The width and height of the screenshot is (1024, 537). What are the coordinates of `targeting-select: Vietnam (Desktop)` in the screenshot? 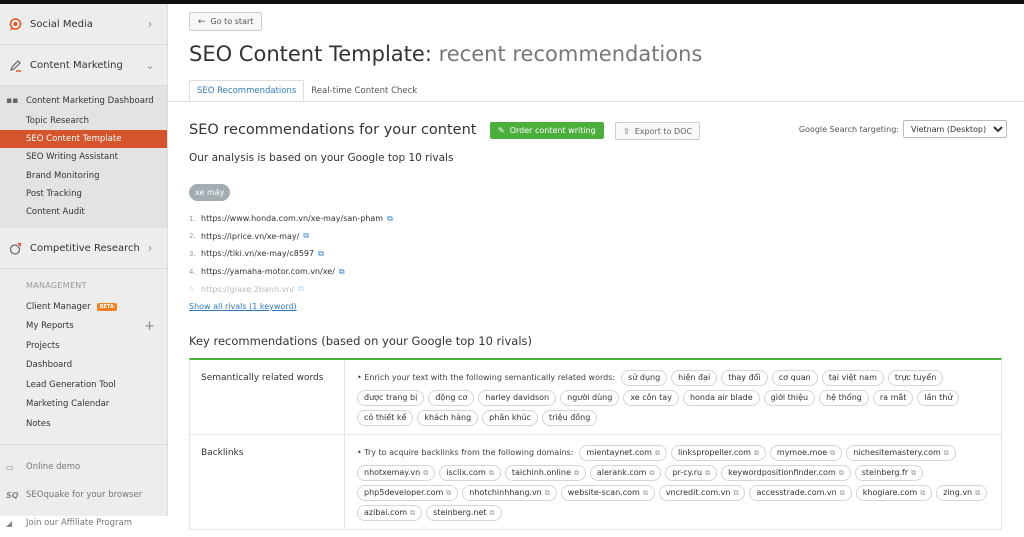 It's located at (955, 129).